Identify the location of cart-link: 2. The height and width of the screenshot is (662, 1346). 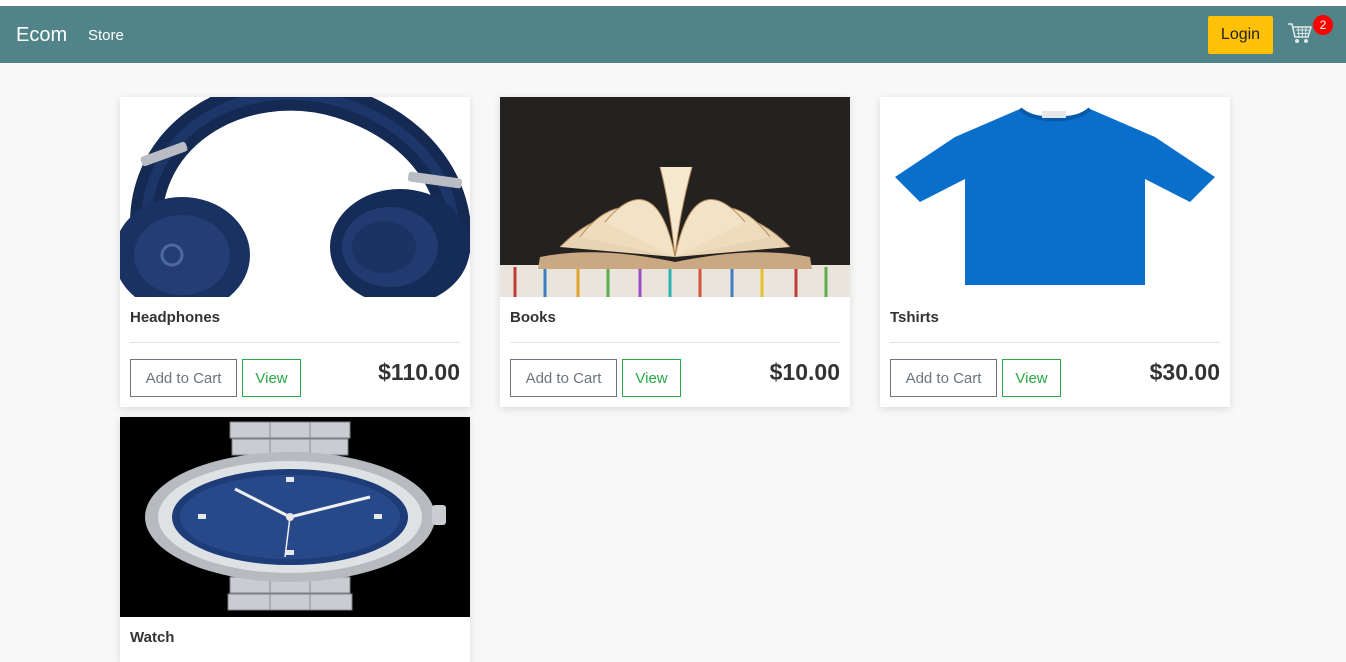
(1310, 34).